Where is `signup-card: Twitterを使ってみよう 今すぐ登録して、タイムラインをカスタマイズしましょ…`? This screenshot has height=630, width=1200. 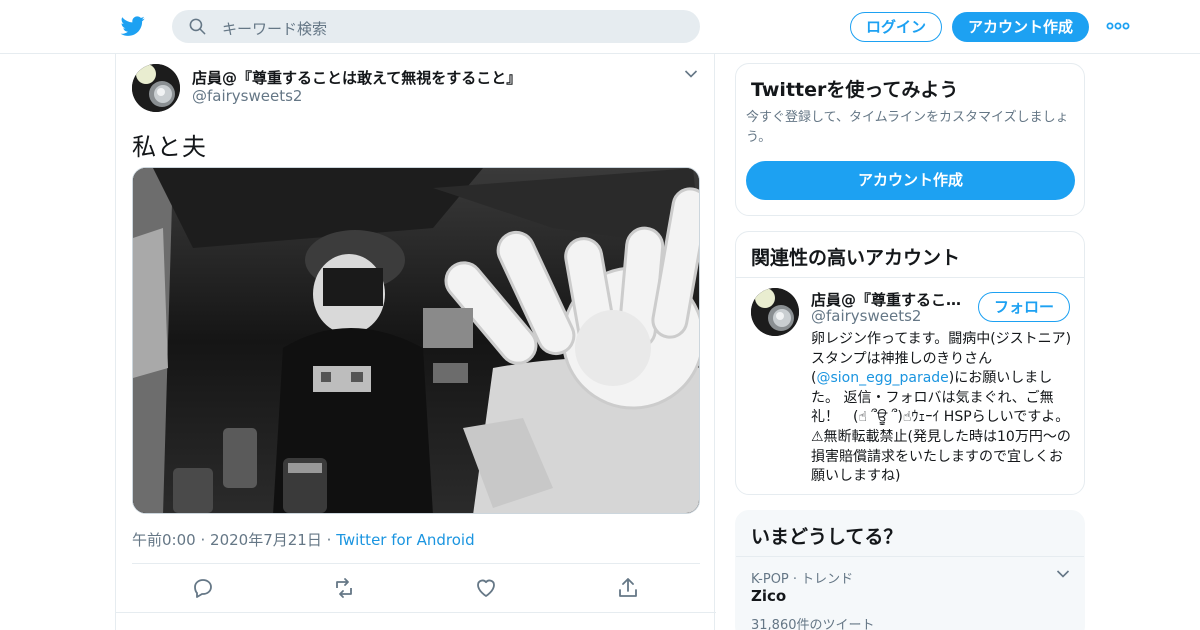
signup-card: Twitterを使ってみよう 今すぐ登録して、タイムラインをカスタマイズしましょ… is located at coordinates (910, 139).